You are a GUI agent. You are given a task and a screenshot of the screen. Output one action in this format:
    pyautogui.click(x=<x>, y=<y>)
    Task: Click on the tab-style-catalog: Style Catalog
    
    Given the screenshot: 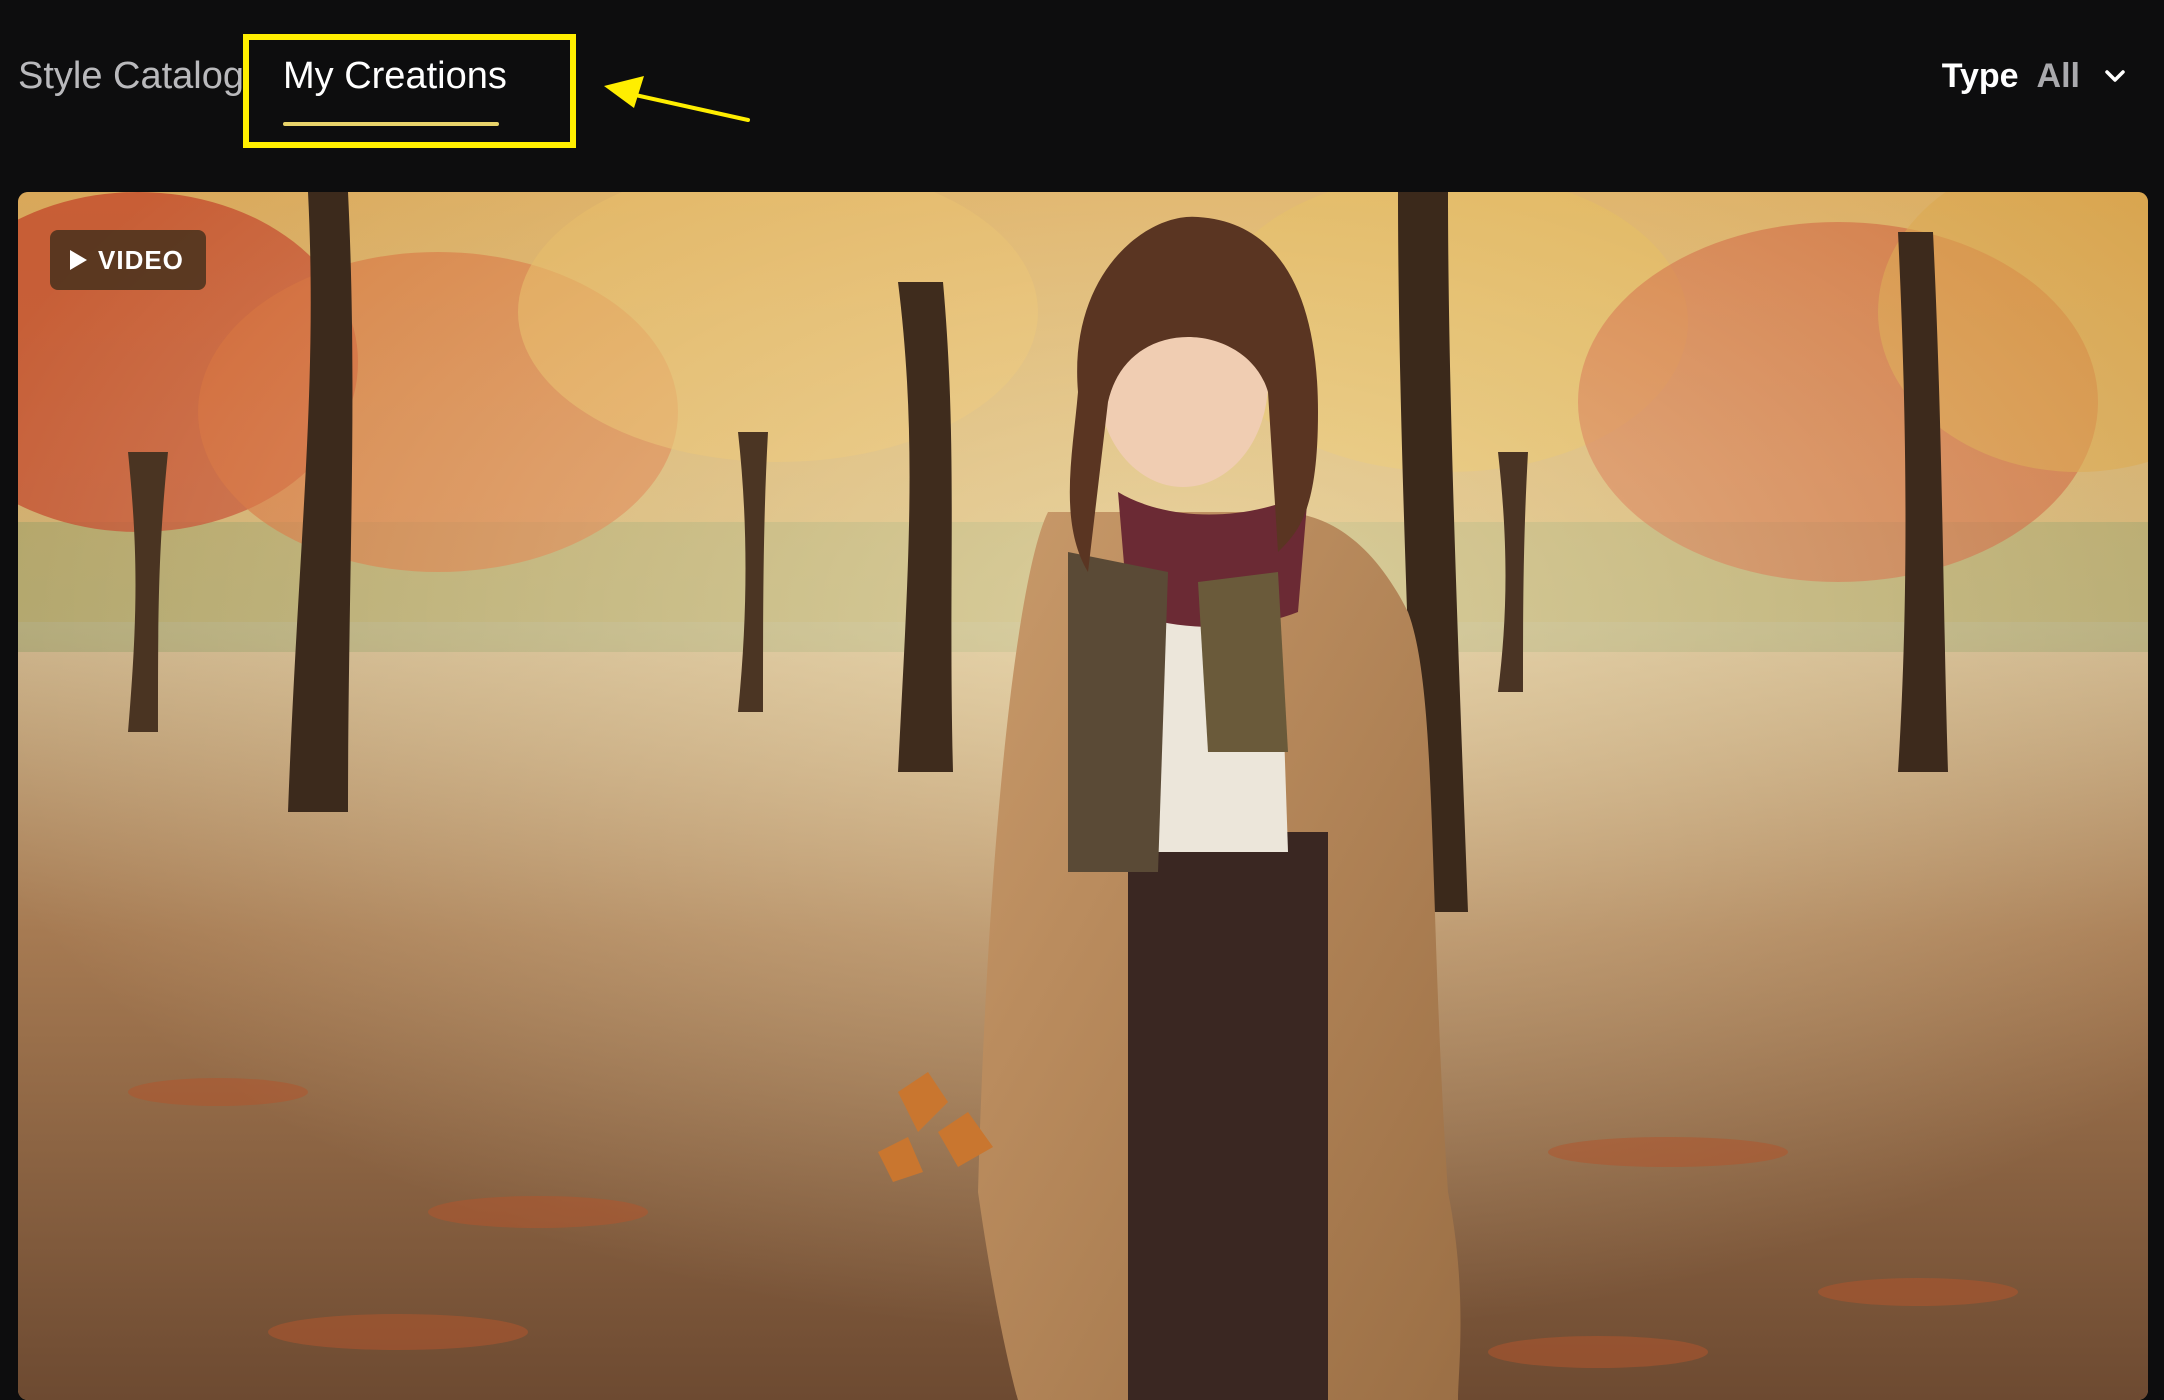 What is the action you would take?
    pyautogui.click(x=131, y=76)
    